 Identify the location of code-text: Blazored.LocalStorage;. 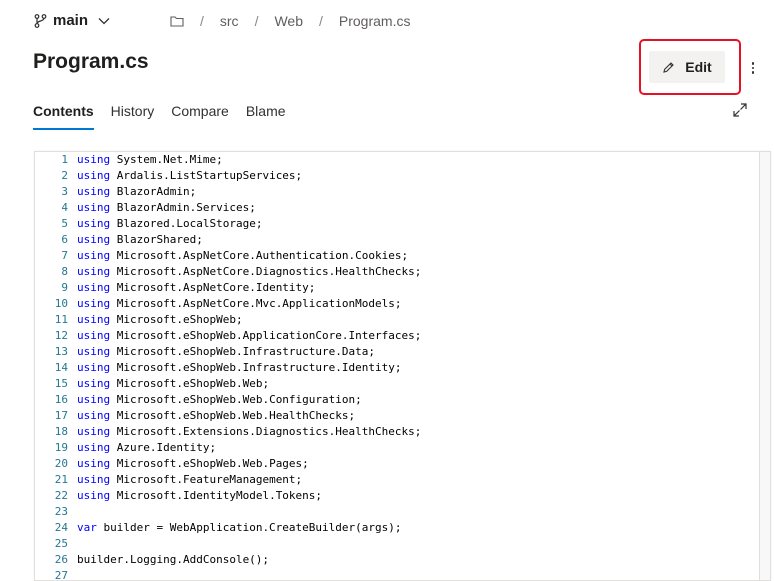
(186, 223).